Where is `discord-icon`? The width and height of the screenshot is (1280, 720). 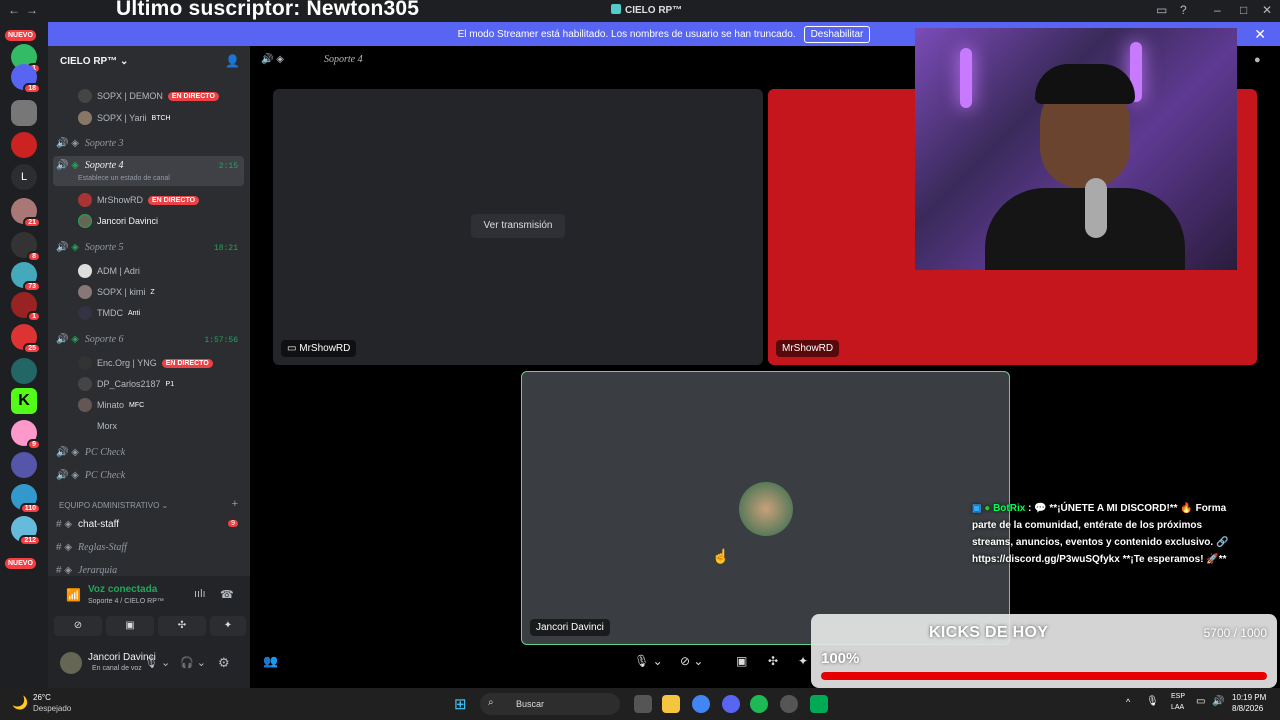 discord-icon is located at coordinates (731, 704).